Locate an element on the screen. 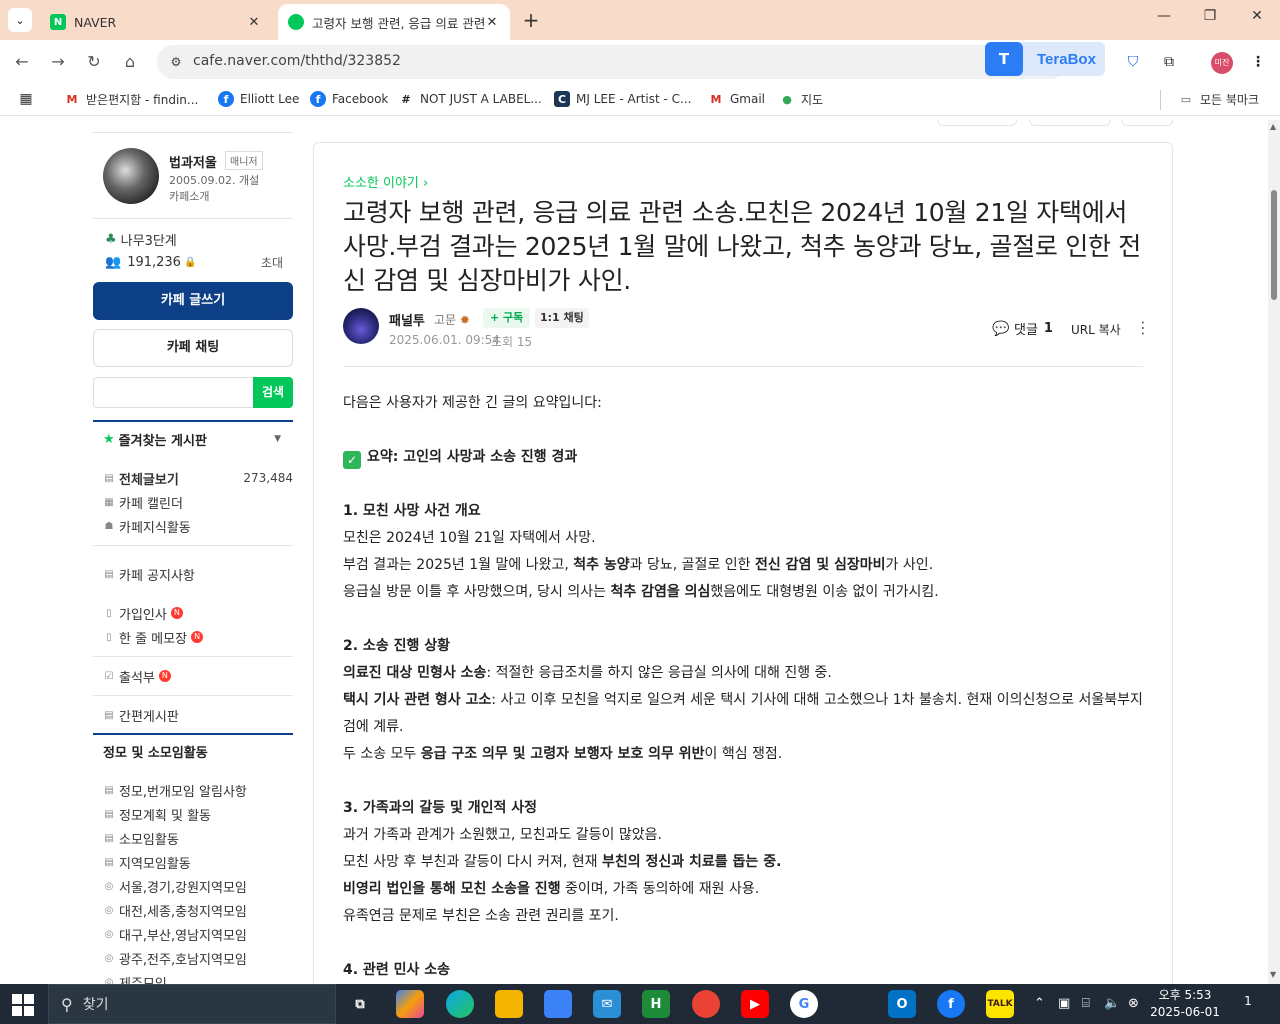 This screenshot has height=1024, width=1280. menu-seoul: ◎ 서울,경기,강원지역모임 is located at coordinates (198, 886).